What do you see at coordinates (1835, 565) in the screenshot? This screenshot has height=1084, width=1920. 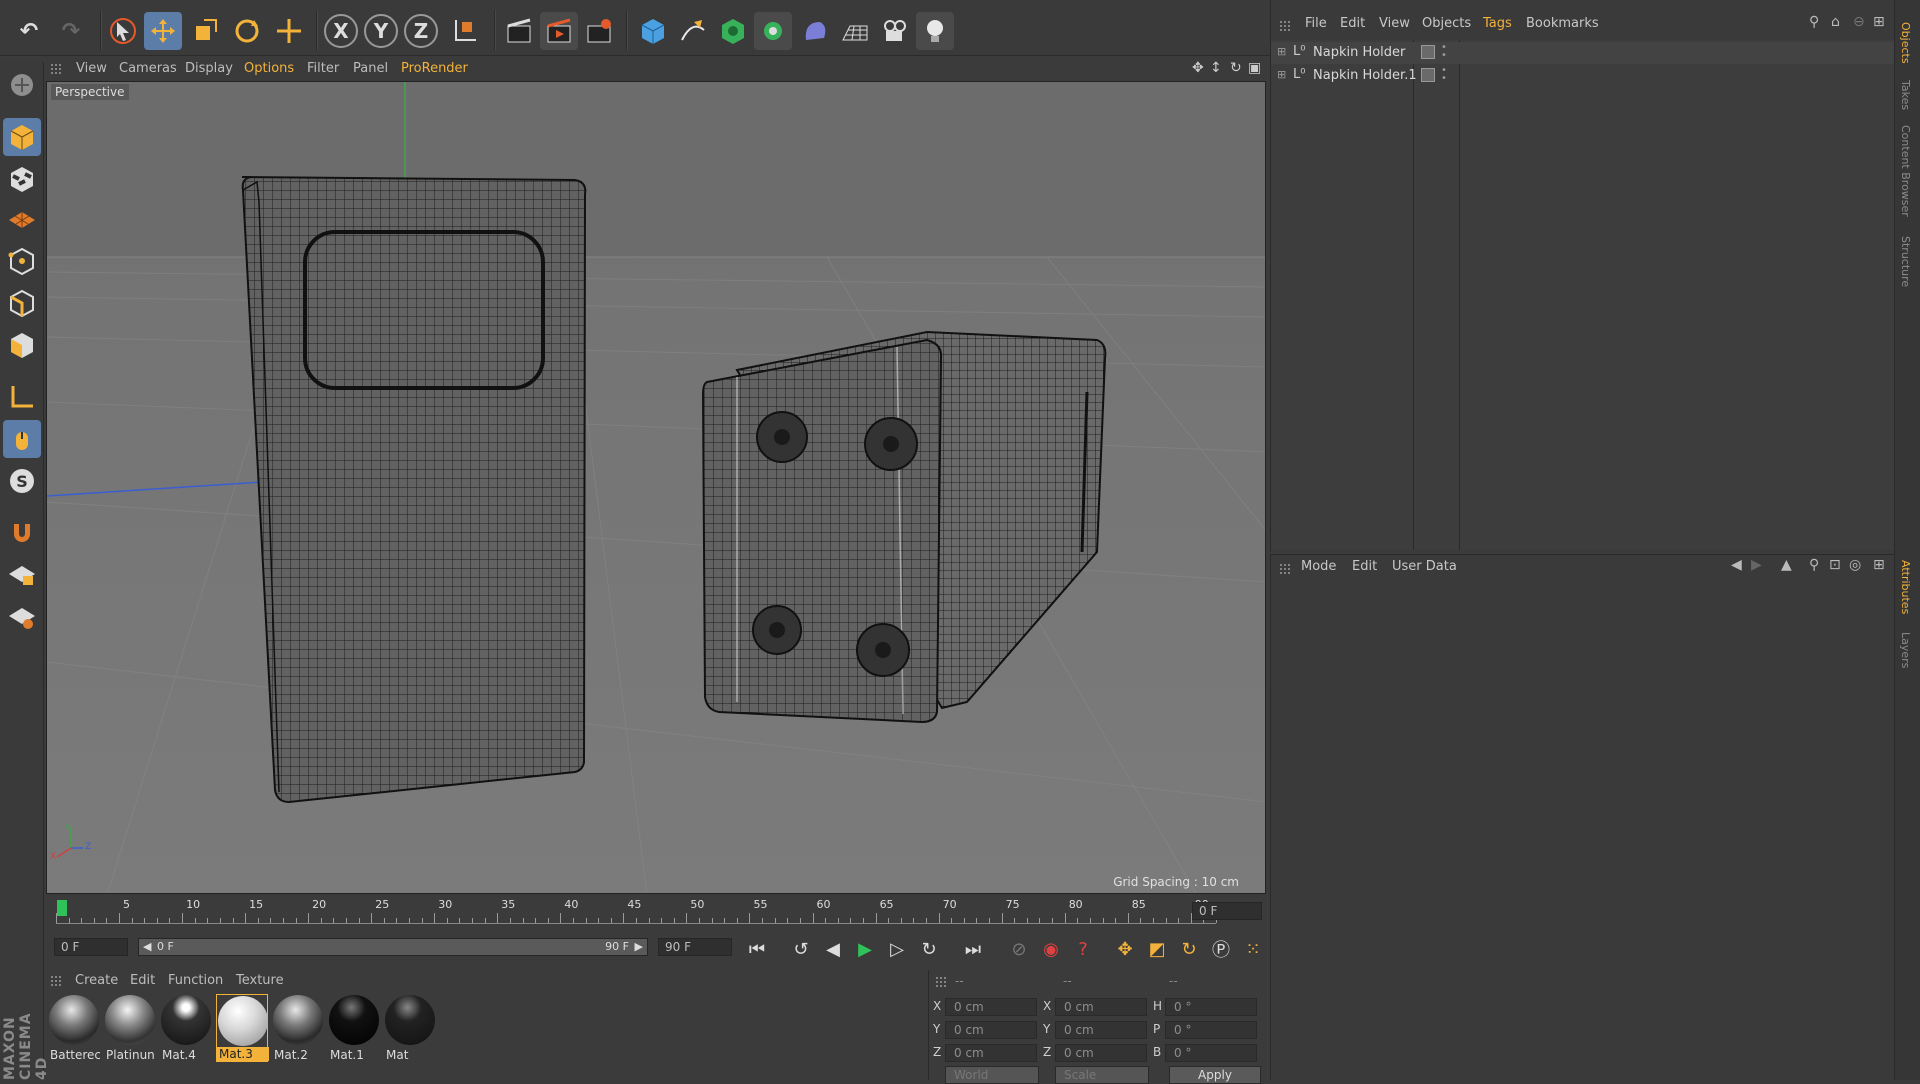 I see `lock-icon: ⊡` at bounding box center [1835, 565].